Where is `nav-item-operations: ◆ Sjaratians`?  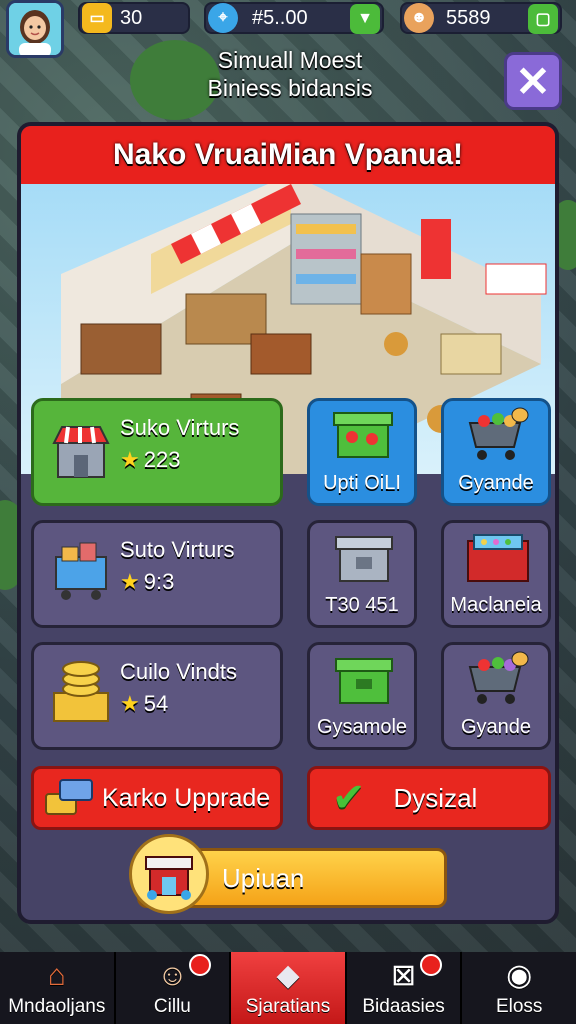 nav-item-operations: ◆ Sjaratians is located at coordinates (289, 988).